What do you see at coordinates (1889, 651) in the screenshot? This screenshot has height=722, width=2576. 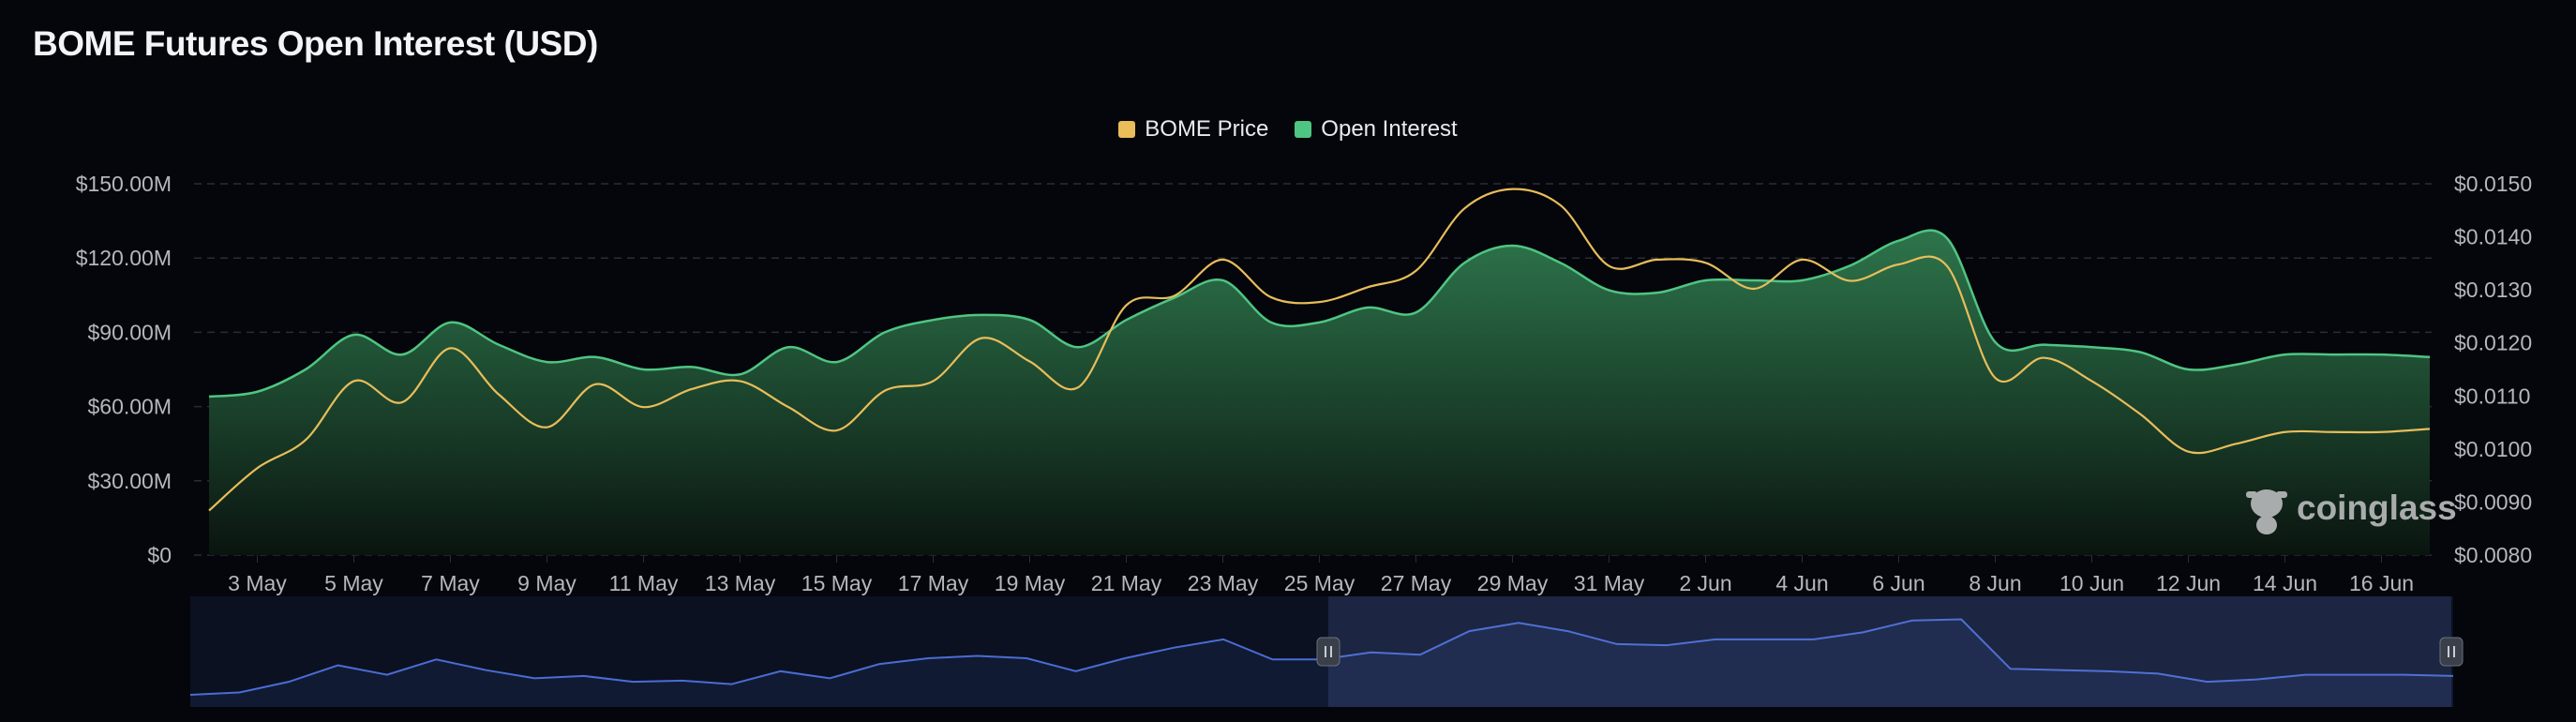 I see `navigator-selected-range` at bounding box center [1889, 651].